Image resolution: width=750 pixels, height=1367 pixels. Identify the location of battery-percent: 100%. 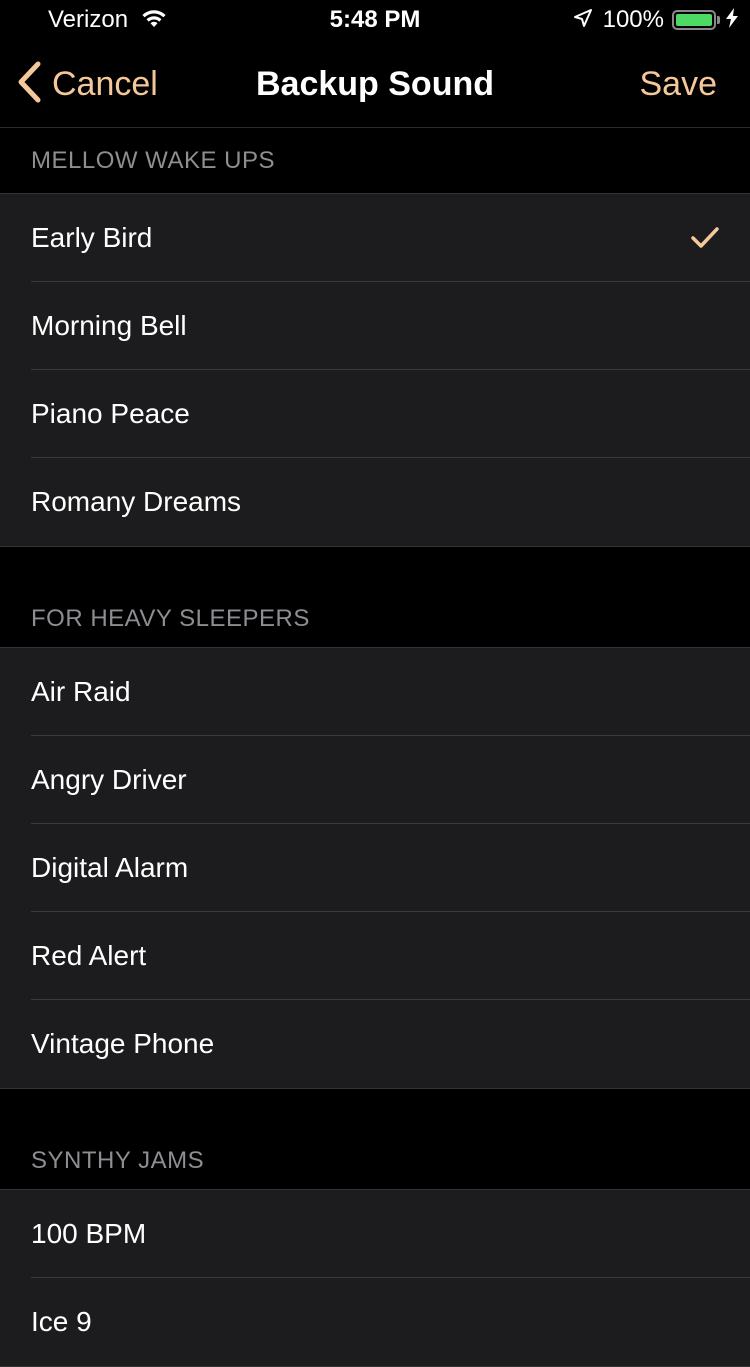
(633, 19).